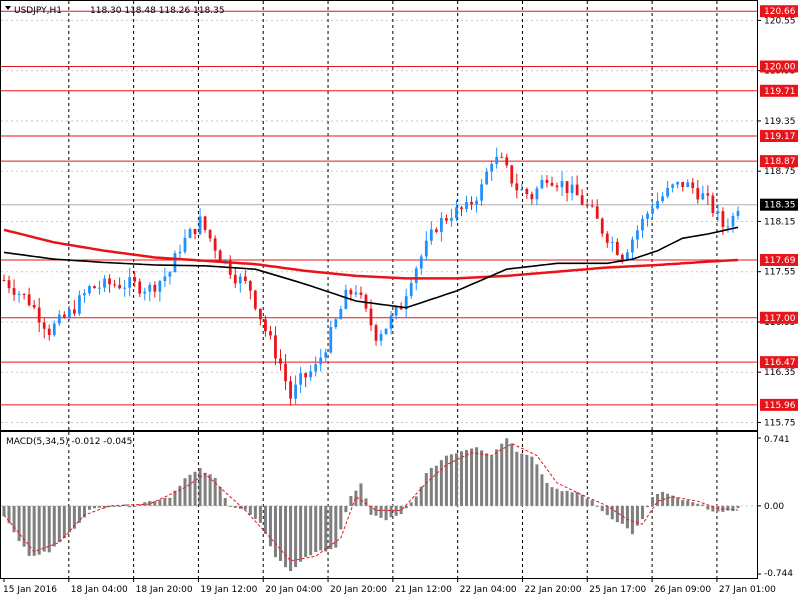 The width and height of the screenshot is (800, 604). Describe the element at coordinates (99, 590) in the screenshot. I see `time-tick-label: 18 Jan 04:00` at that location.